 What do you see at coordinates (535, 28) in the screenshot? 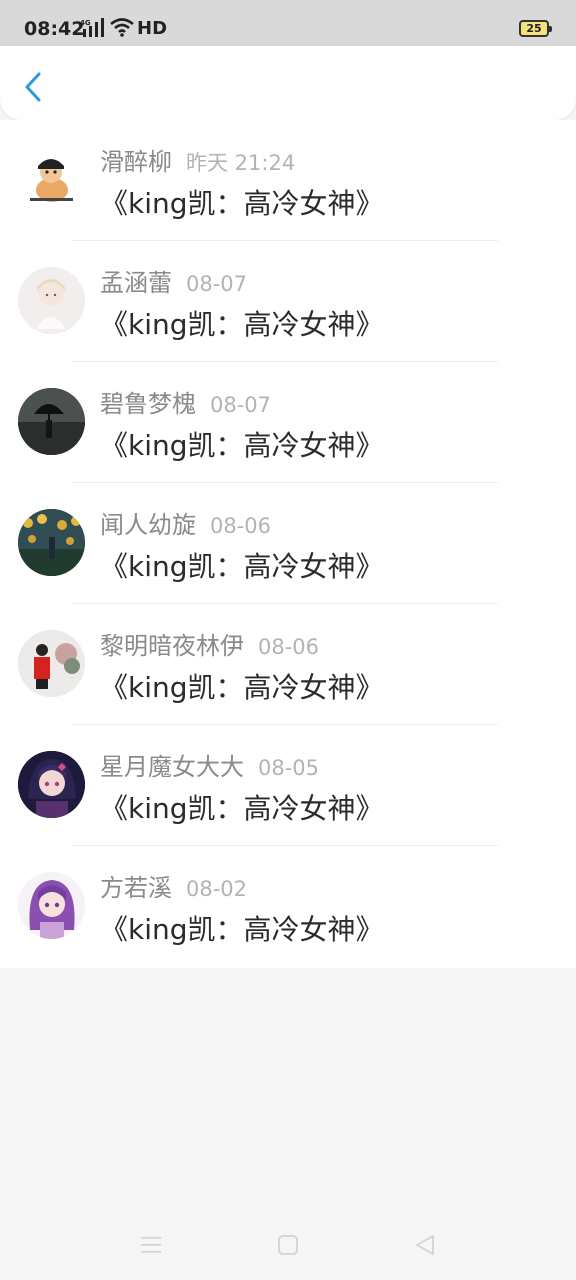
I see `battery-icon: 25` at bounding box center [535, 28].